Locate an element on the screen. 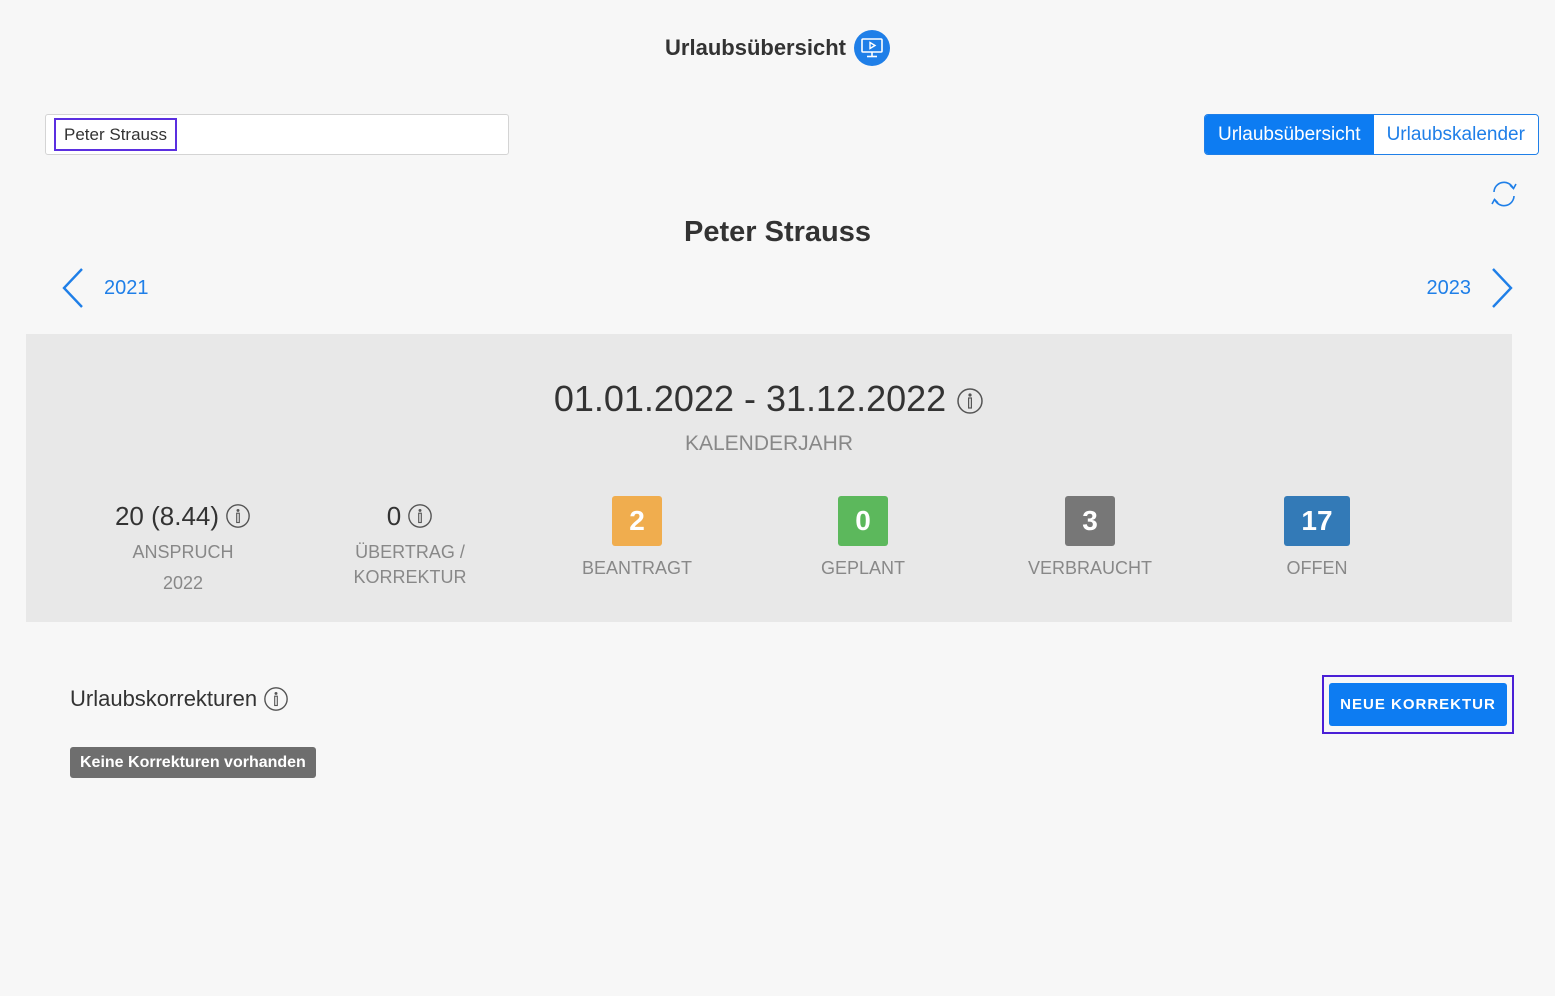 The image size is (1555, 996). uebertrag-value: 0 is located at coordinates (394, 515).